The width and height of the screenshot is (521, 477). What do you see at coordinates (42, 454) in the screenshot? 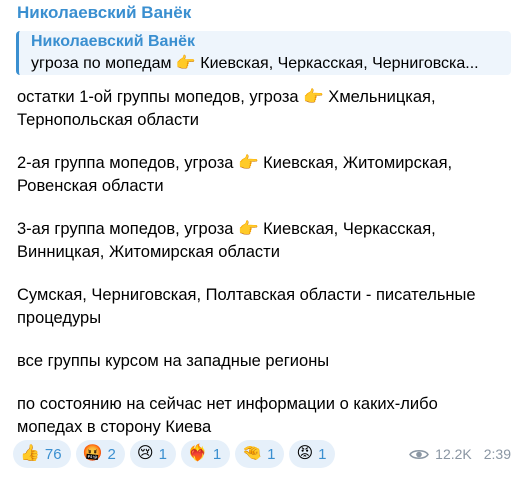
I see `reaction-thumbs-up: 👍 76` at bounding box center [42, 454].